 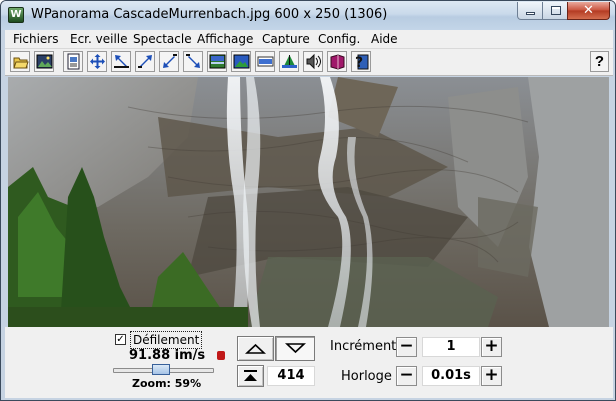 I want to click on app-logo-icon: W, so click(x=16, y=15).